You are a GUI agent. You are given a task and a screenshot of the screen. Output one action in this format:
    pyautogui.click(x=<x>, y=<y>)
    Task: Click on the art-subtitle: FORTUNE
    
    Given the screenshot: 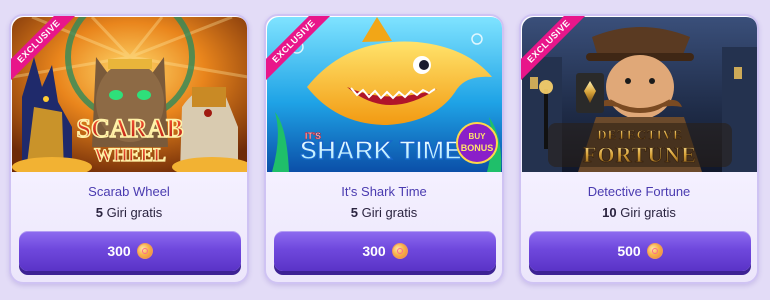 What is the action you would take?
    pyautogui.click(x=640, y=154)
    